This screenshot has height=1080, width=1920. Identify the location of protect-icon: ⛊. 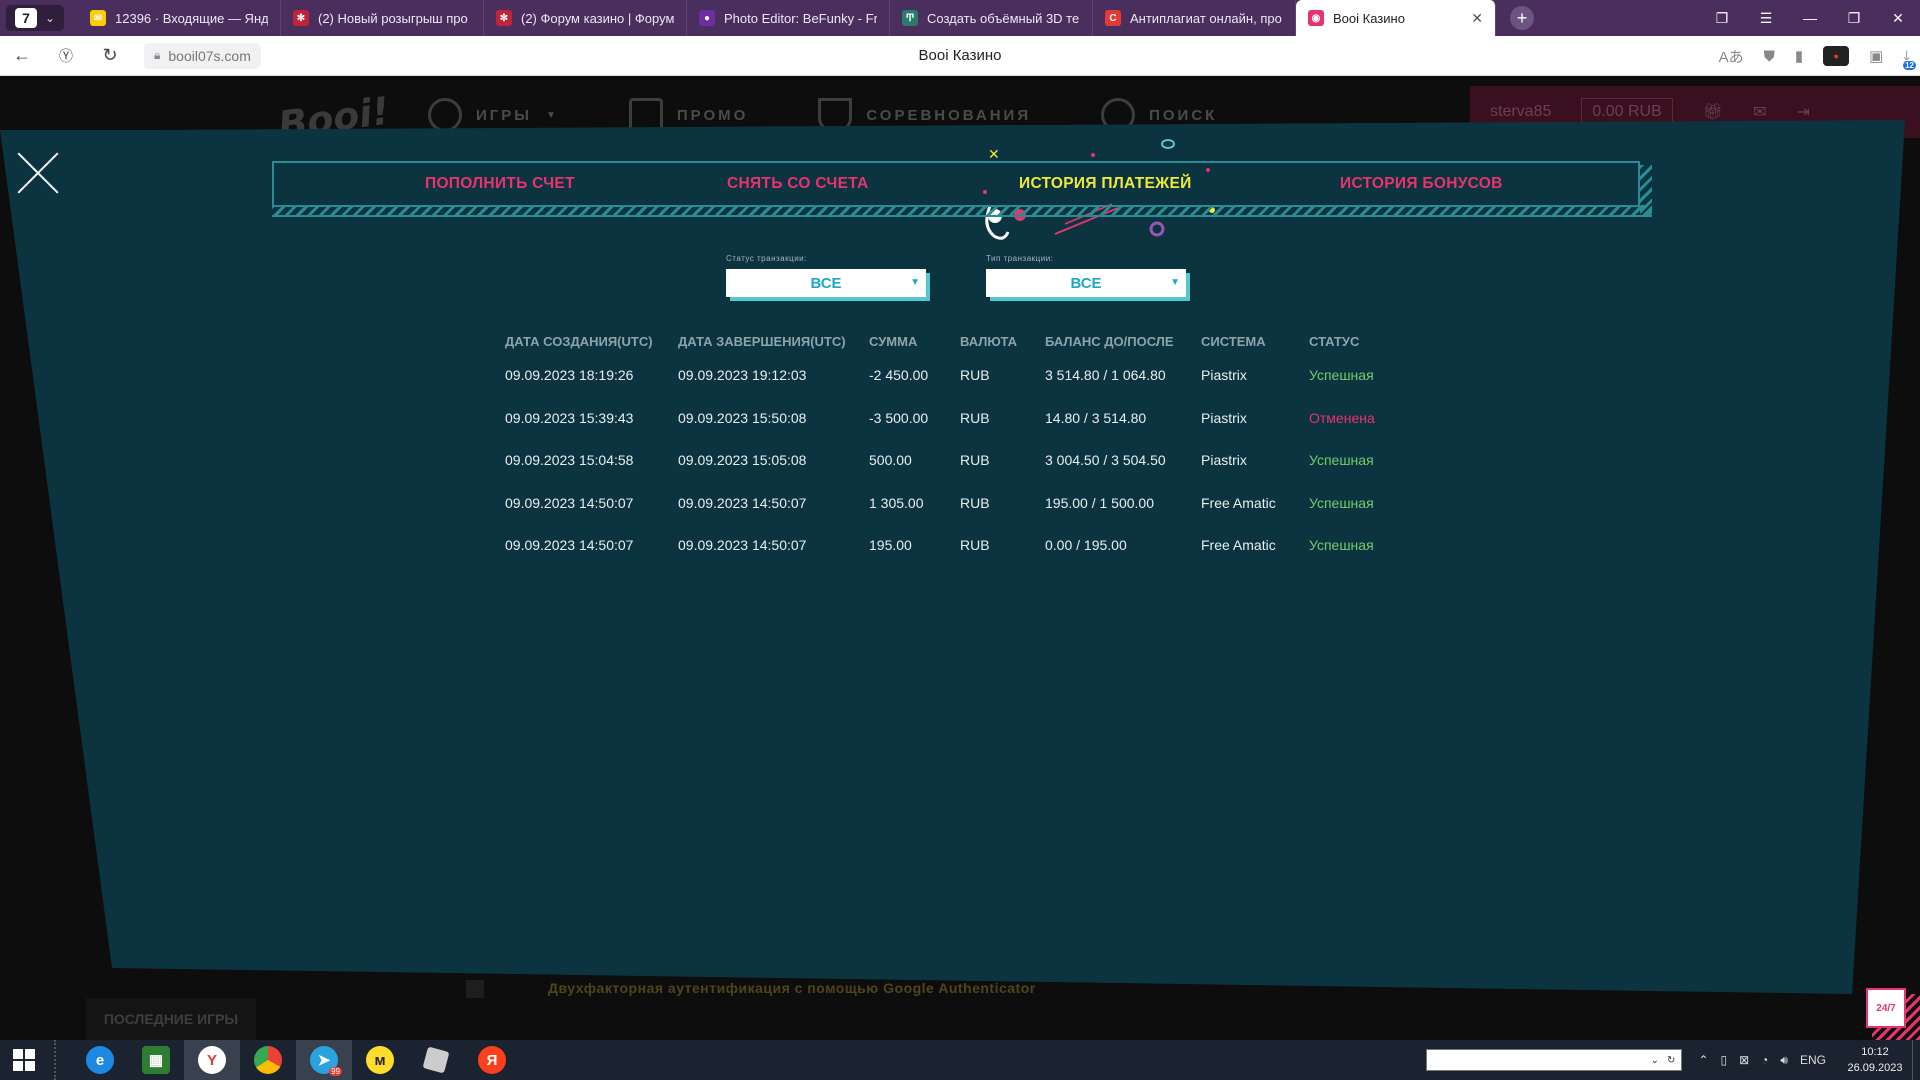
(1769, 56).